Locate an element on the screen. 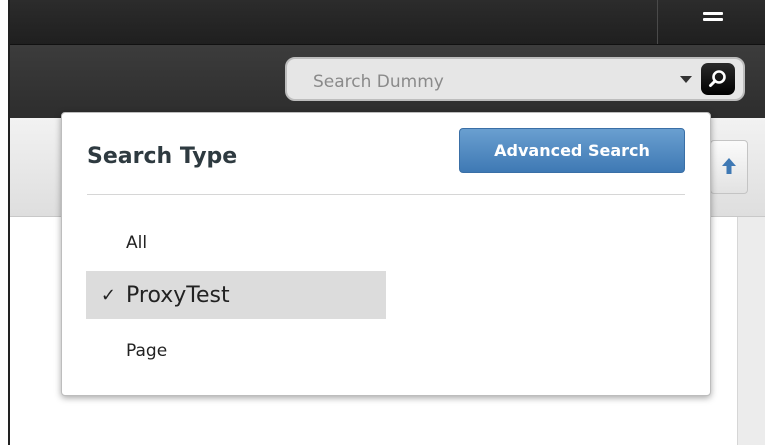  arrow-up-icon is located at coordinates (729, 166).